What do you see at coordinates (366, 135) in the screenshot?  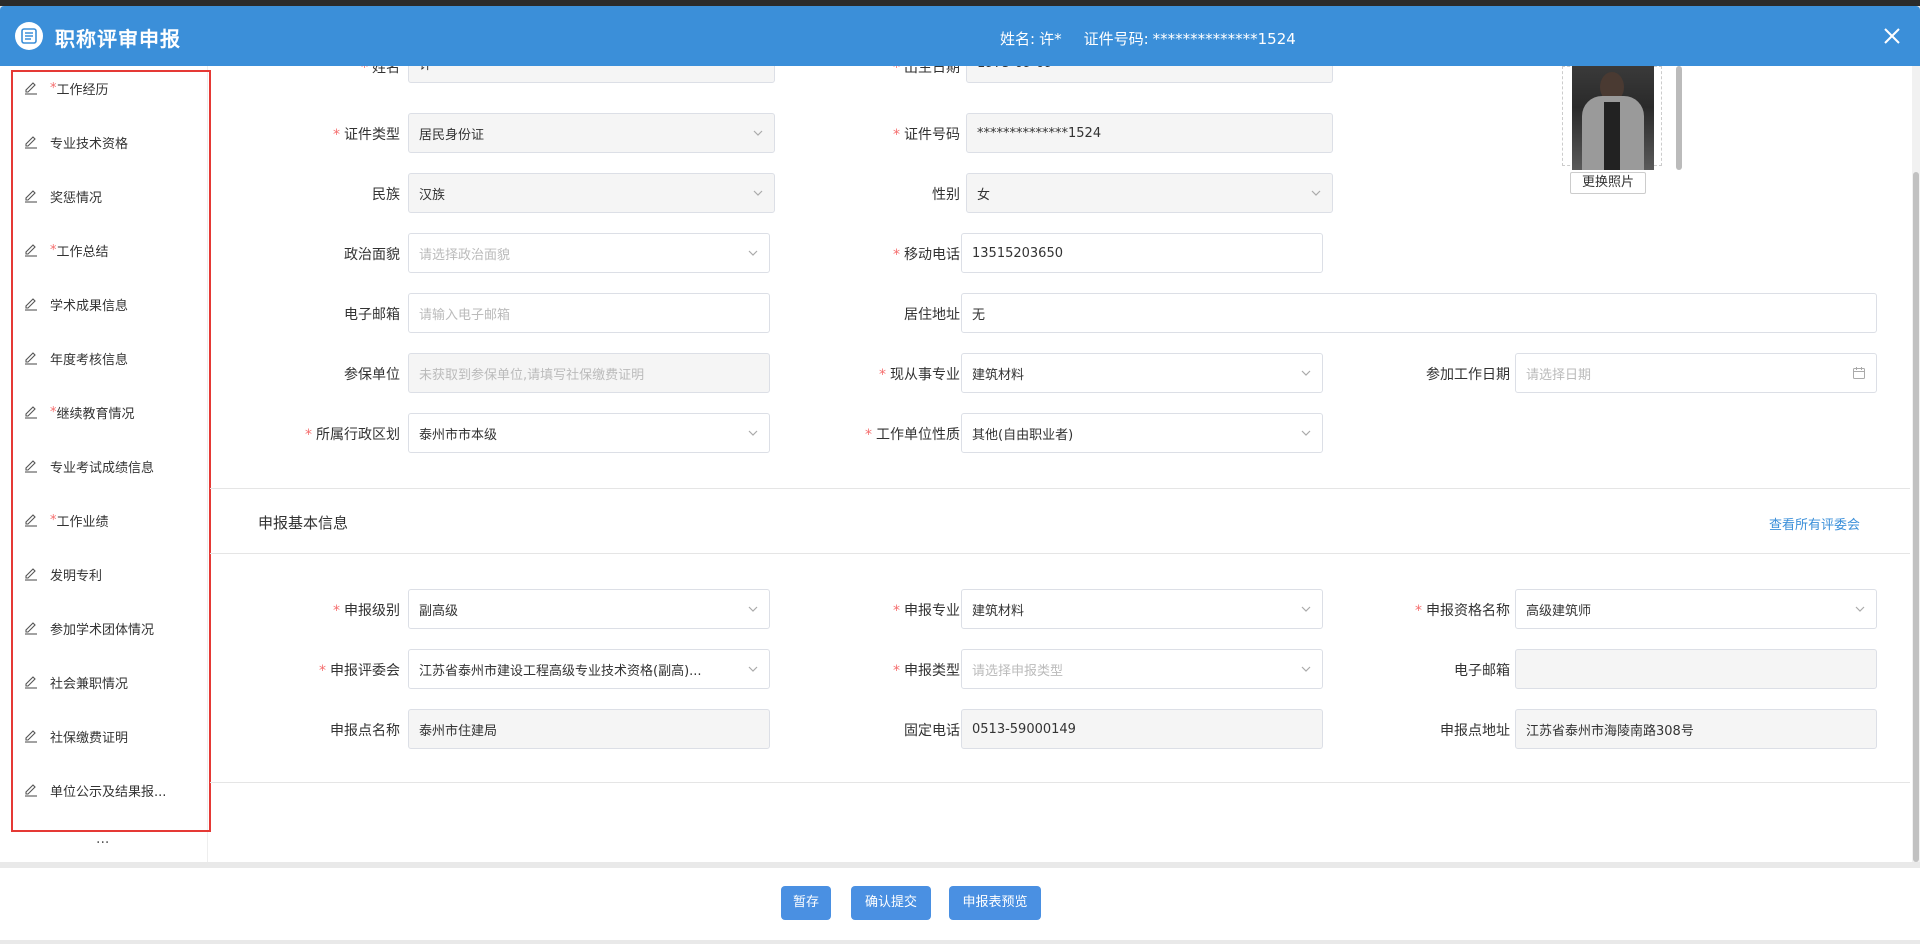 I see `idtype-label: * 证件类型` at bounding box center [366, 135].